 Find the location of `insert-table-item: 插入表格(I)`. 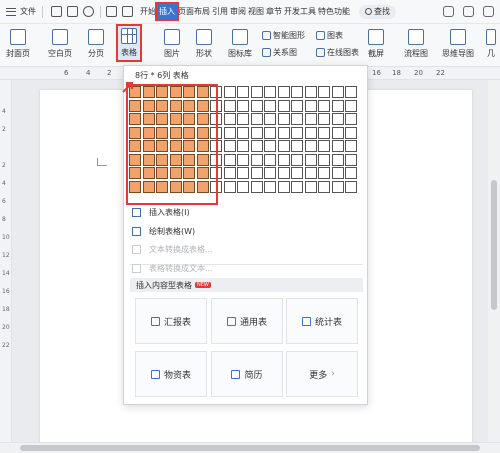

insert-table-item: 插入表格(I) is located at coordinates (161, 212).